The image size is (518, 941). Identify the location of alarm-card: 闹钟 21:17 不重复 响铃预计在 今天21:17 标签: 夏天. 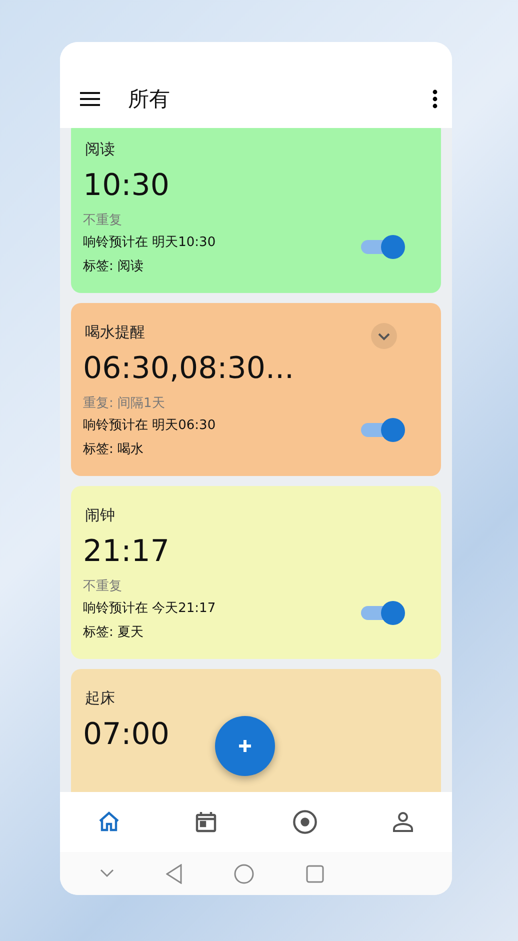
(256, 572).